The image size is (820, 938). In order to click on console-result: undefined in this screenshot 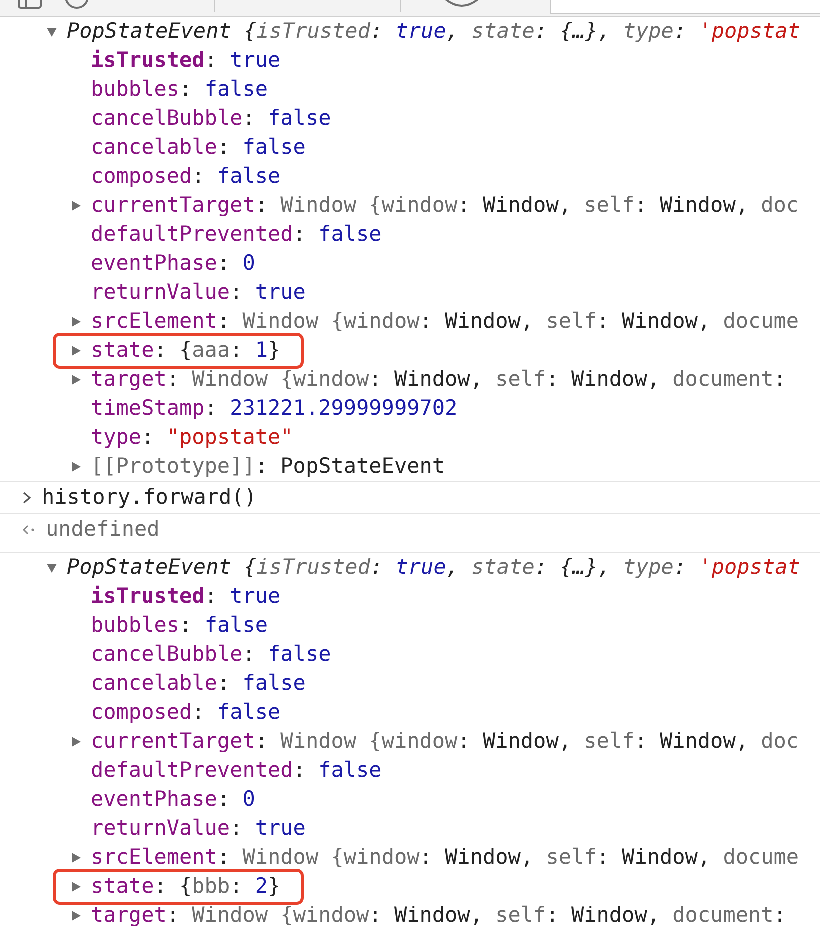, I will do `click(103, 529)`.